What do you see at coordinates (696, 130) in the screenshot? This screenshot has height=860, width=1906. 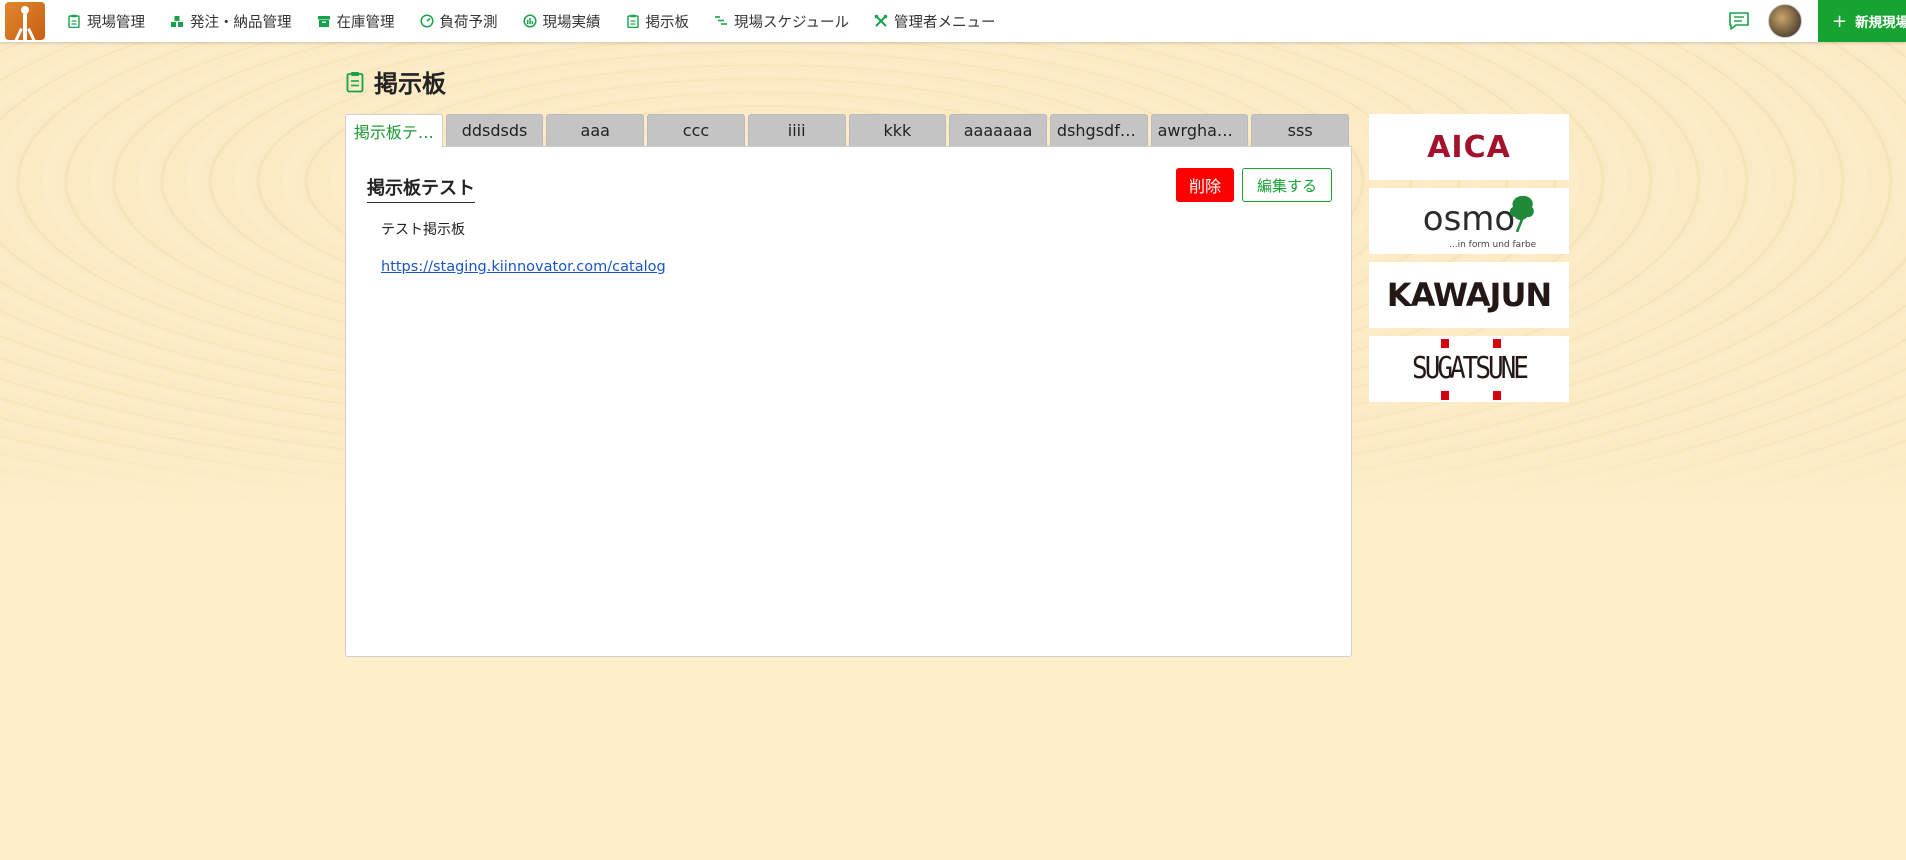 I see `tab-3: ccc` at bounding box center [696, 130].